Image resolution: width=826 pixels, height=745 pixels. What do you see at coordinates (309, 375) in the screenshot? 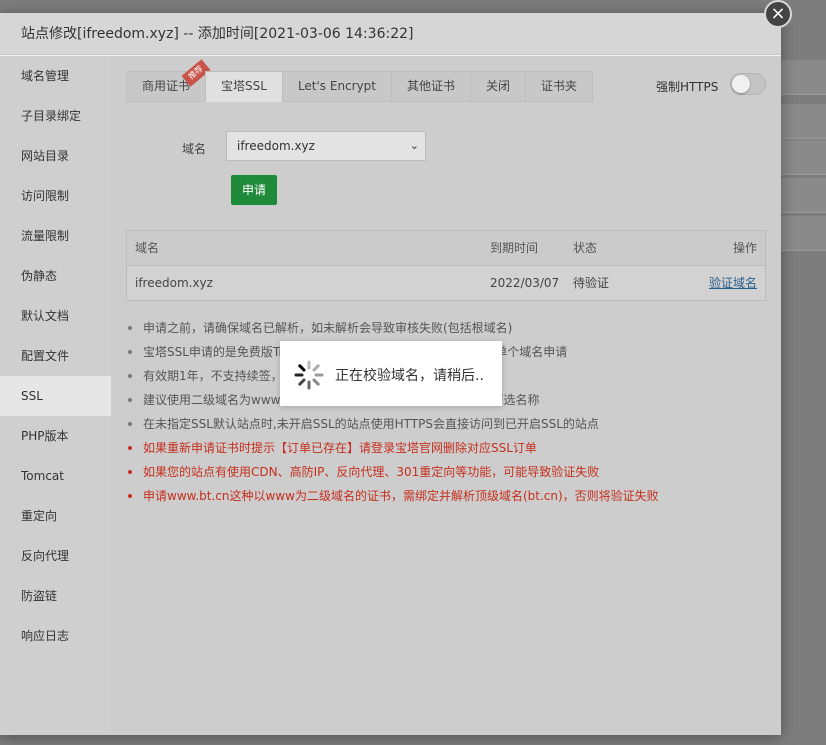
I see `loading-spinner-icon` at bounding box center [309, 375].